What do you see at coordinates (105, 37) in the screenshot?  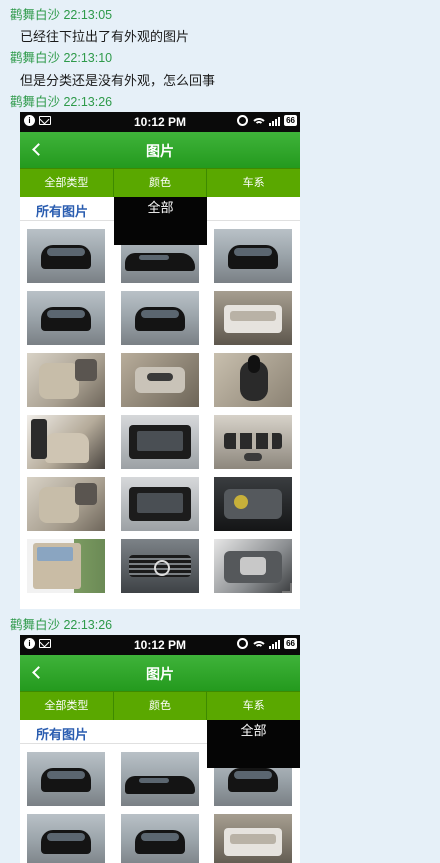 I see `message-text: 已经往下拉出了有外观的图片` at bounding box center [105, 37].